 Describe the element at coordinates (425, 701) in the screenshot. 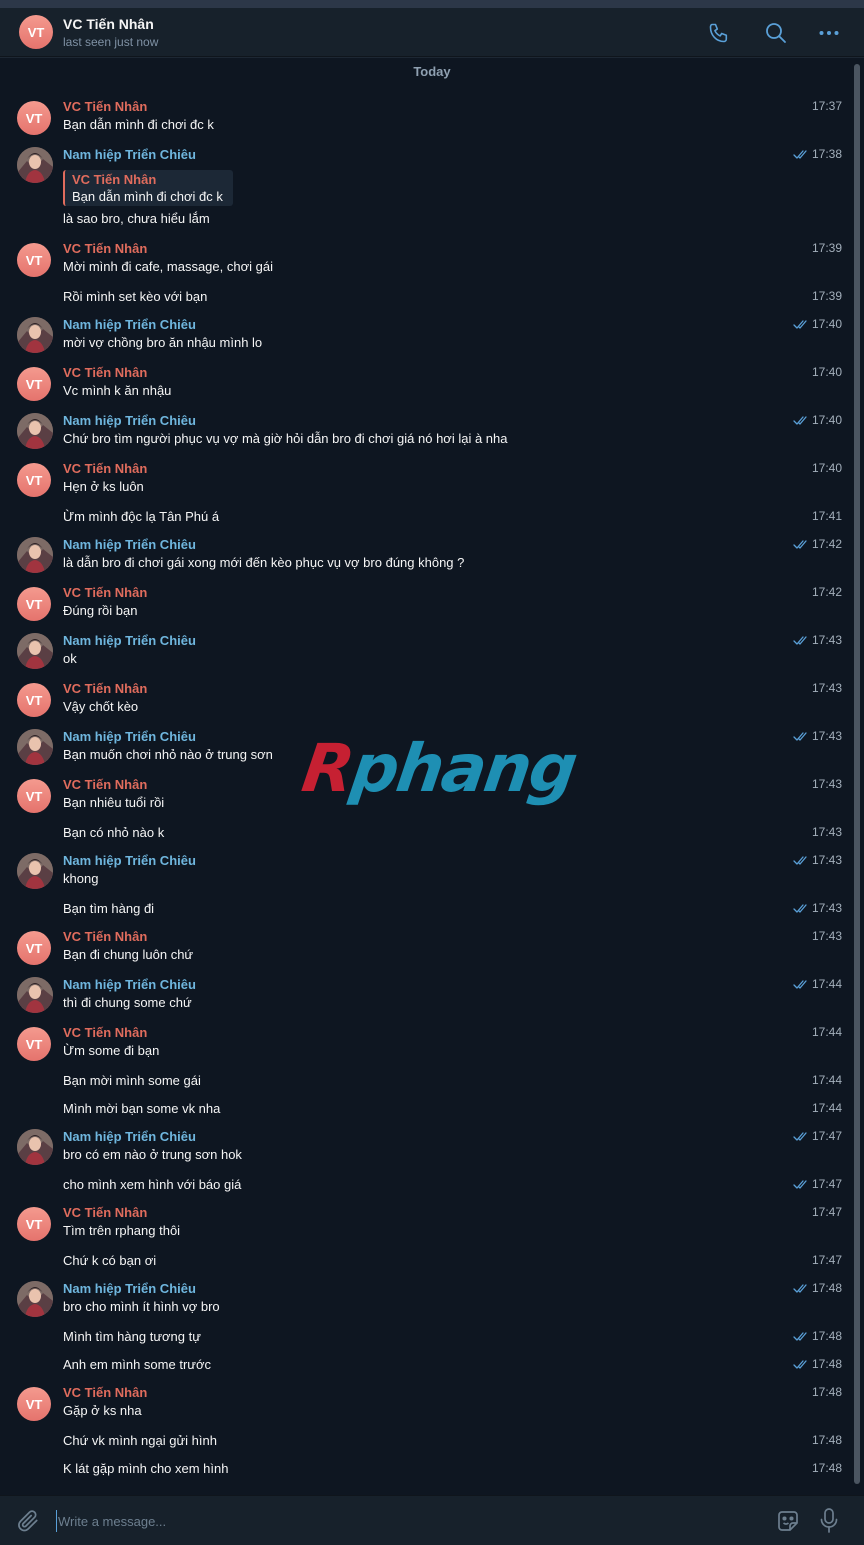

I see `message-row: VT VC Tiến Nhân Vậy chốt kèo 17:43` at that location.